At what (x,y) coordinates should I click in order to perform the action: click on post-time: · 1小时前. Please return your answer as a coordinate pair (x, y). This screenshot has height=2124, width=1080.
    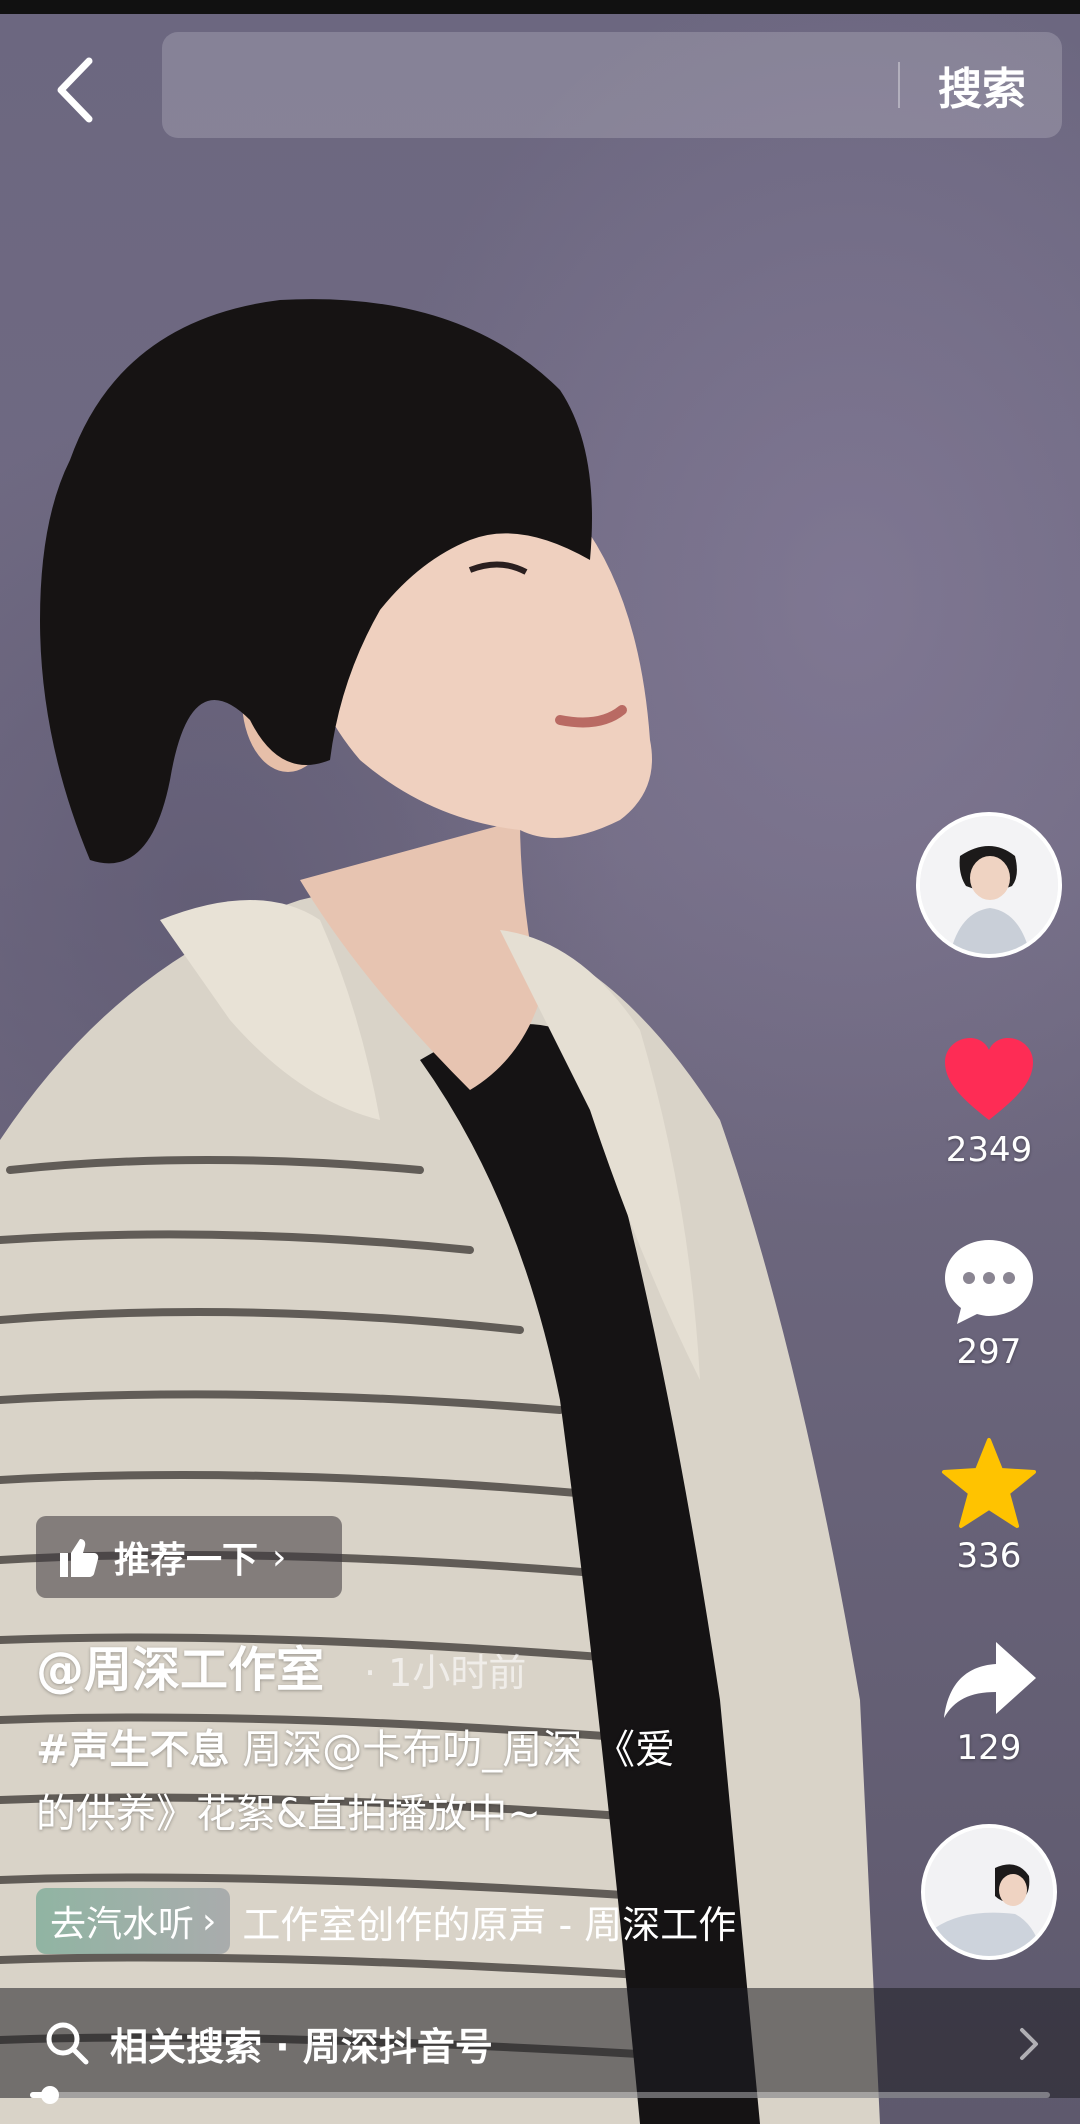
    Looking at the image, I should click on (445, 1673).